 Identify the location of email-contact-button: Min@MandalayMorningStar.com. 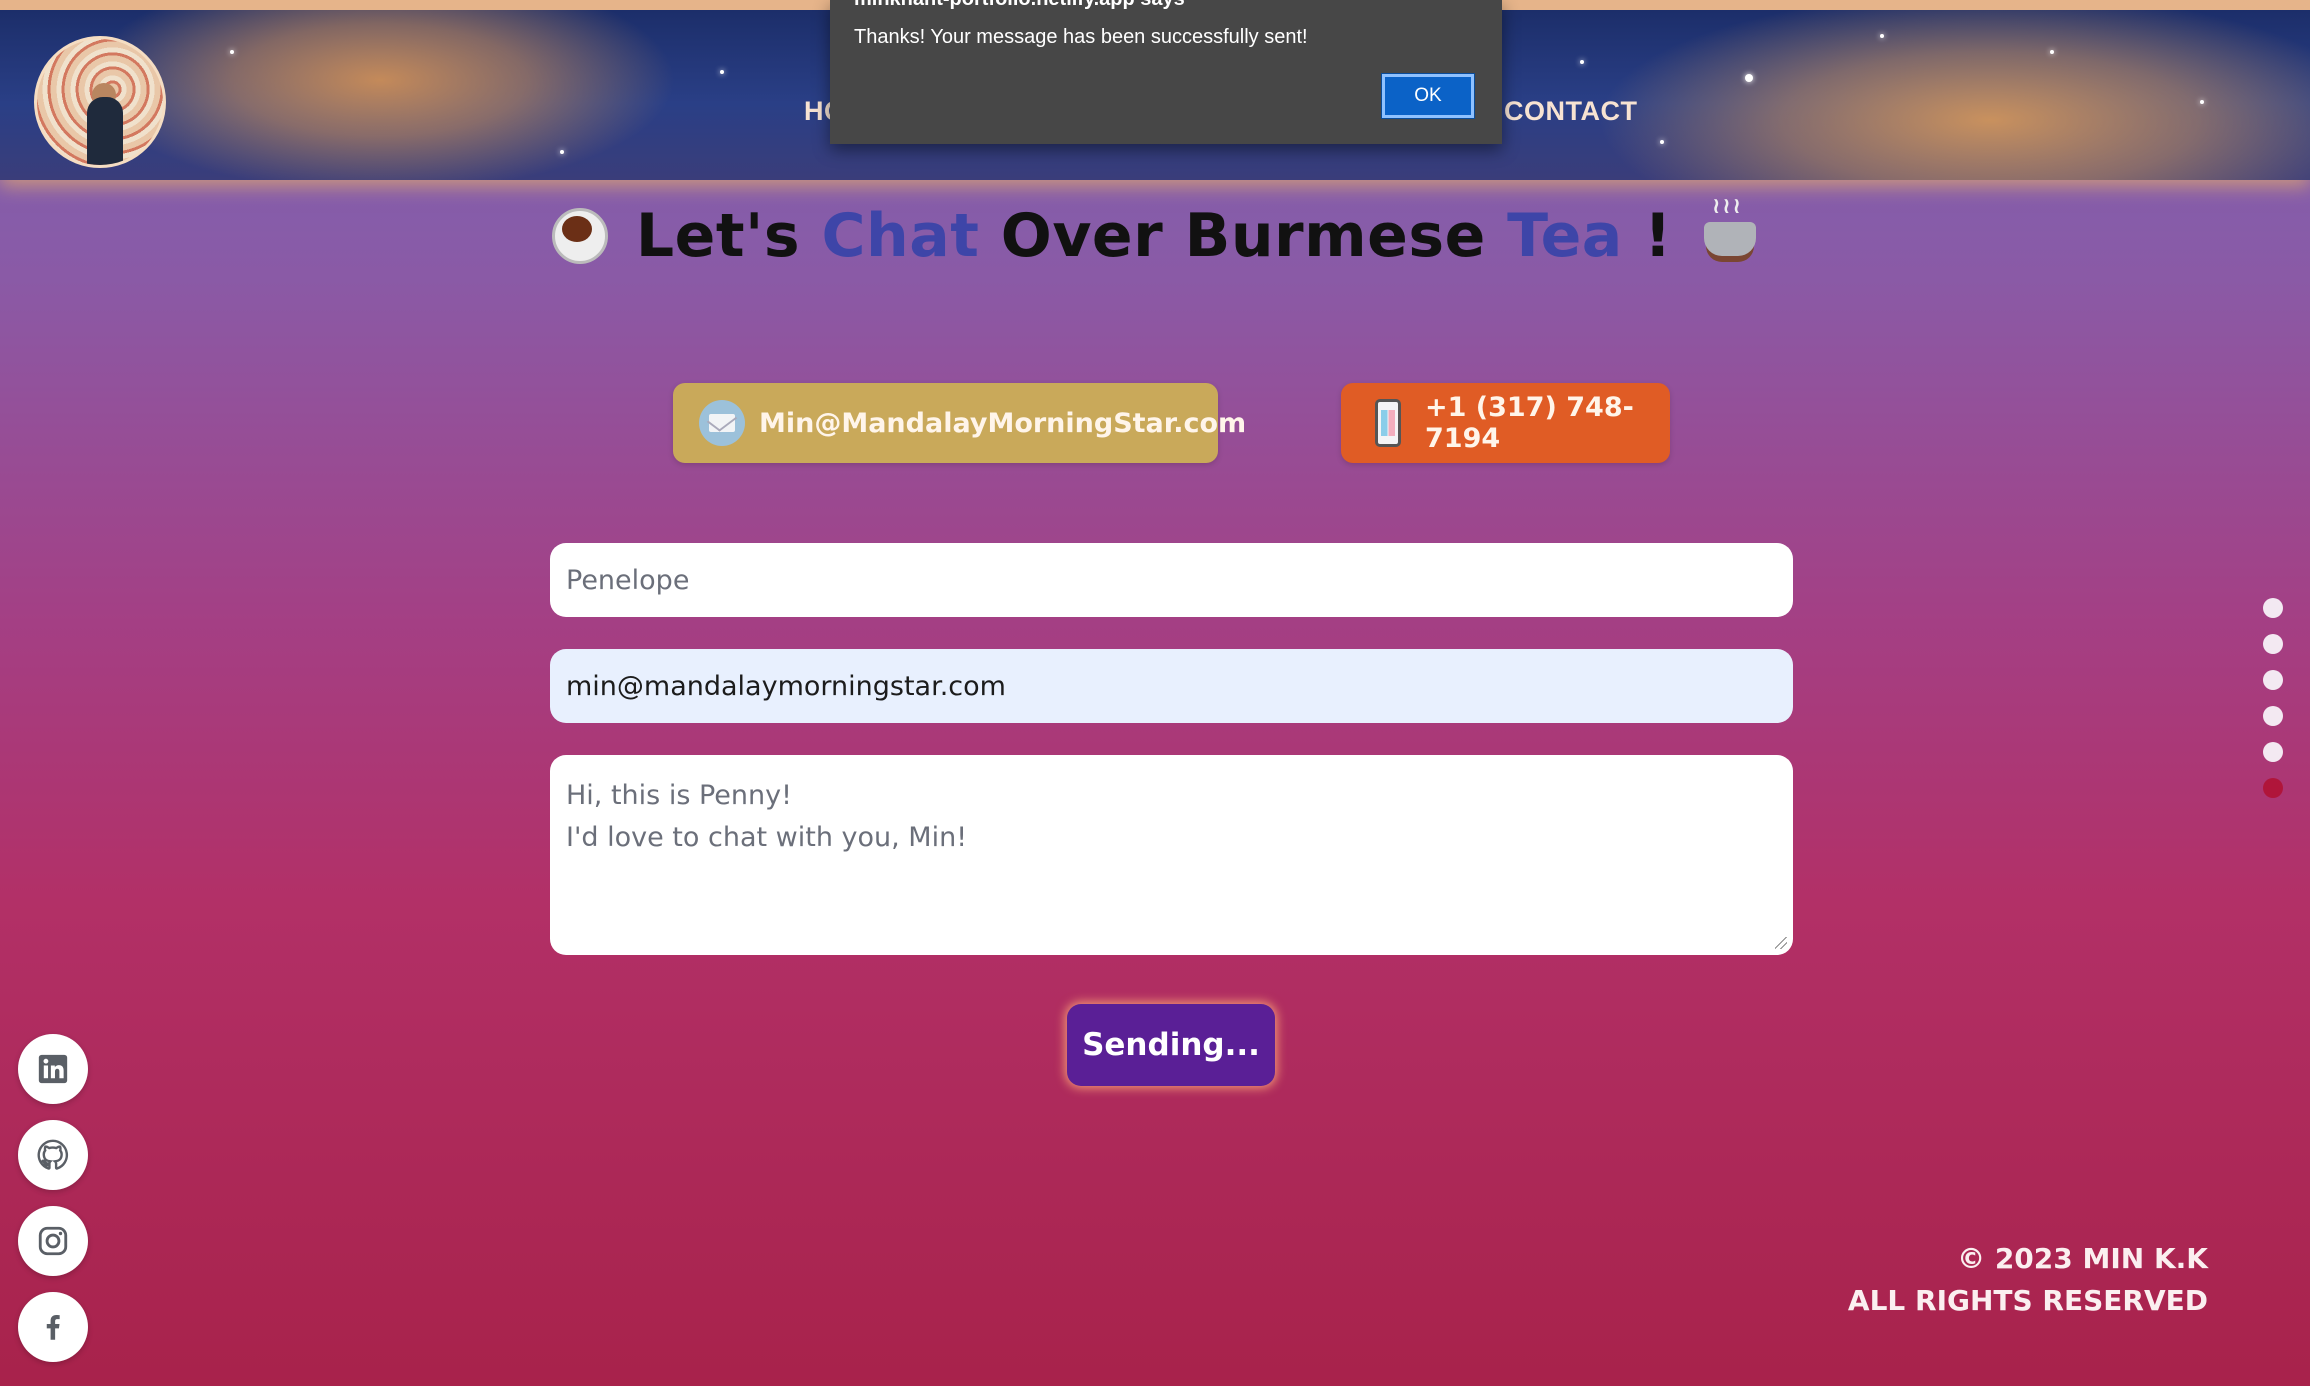
(959, 423).